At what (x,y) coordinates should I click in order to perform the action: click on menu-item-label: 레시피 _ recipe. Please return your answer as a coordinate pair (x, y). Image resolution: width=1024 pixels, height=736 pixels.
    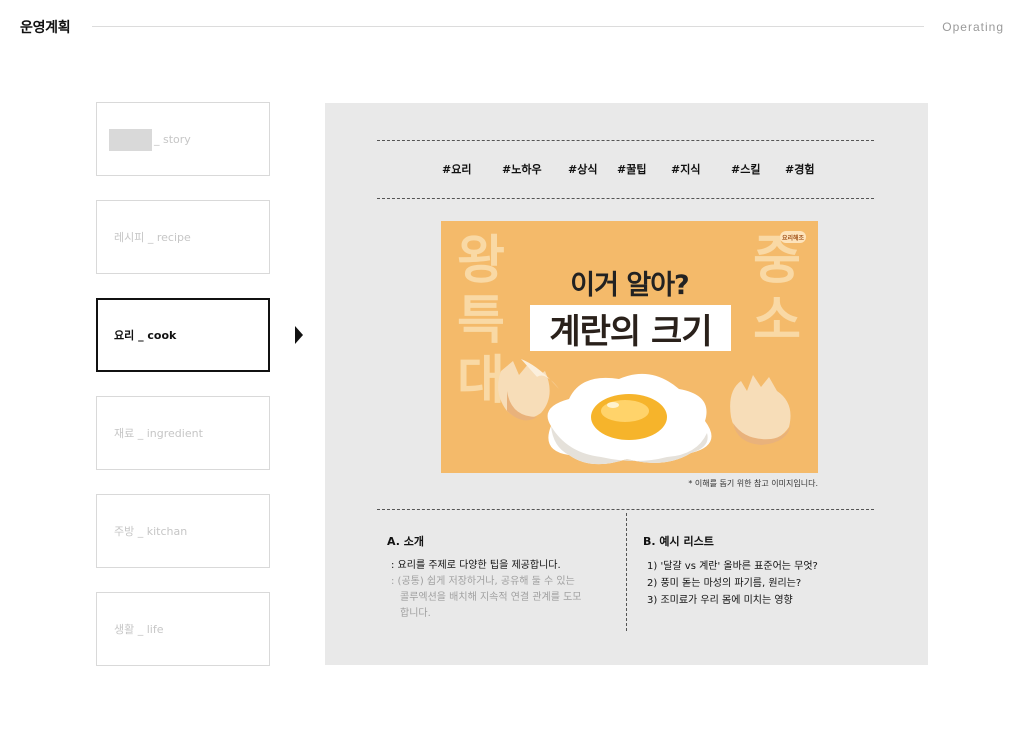
    Looking at the image, I should click on (152, 237).